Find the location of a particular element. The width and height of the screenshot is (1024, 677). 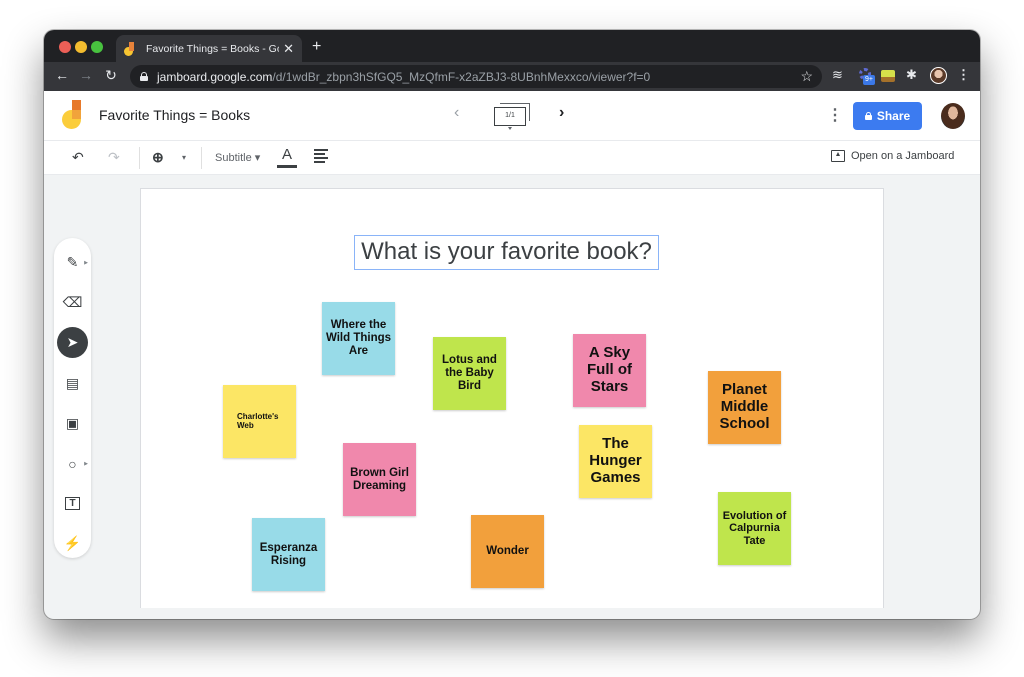

maximize-window-button is located at coordinates (97, 47).